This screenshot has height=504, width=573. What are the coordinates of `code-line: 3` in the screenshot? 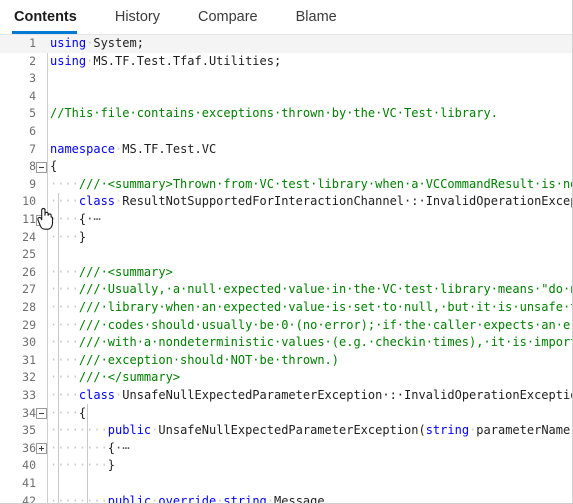 It's located at (286, 79).